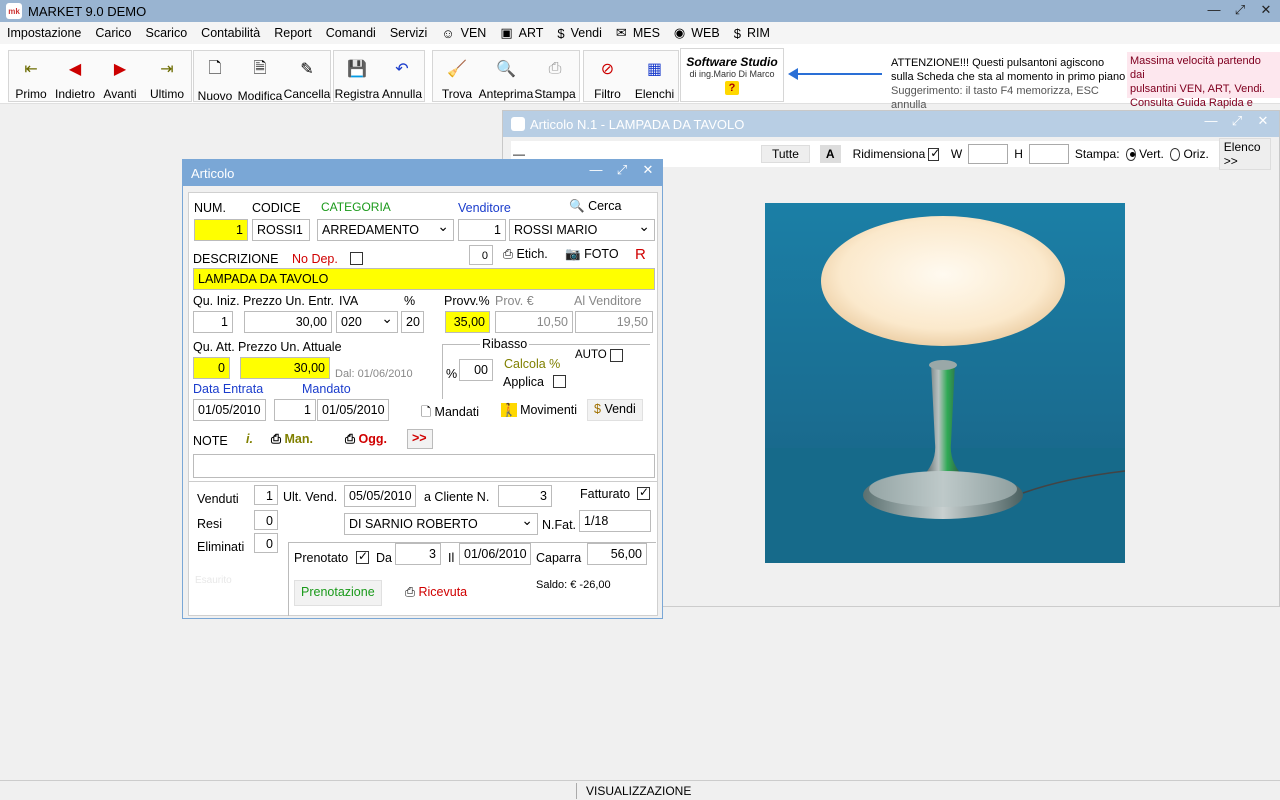 Image resolution: width=1280 pixels, height=800 pixels. I want to click on prezzo-att-input: 30,00, so click(285, 368).